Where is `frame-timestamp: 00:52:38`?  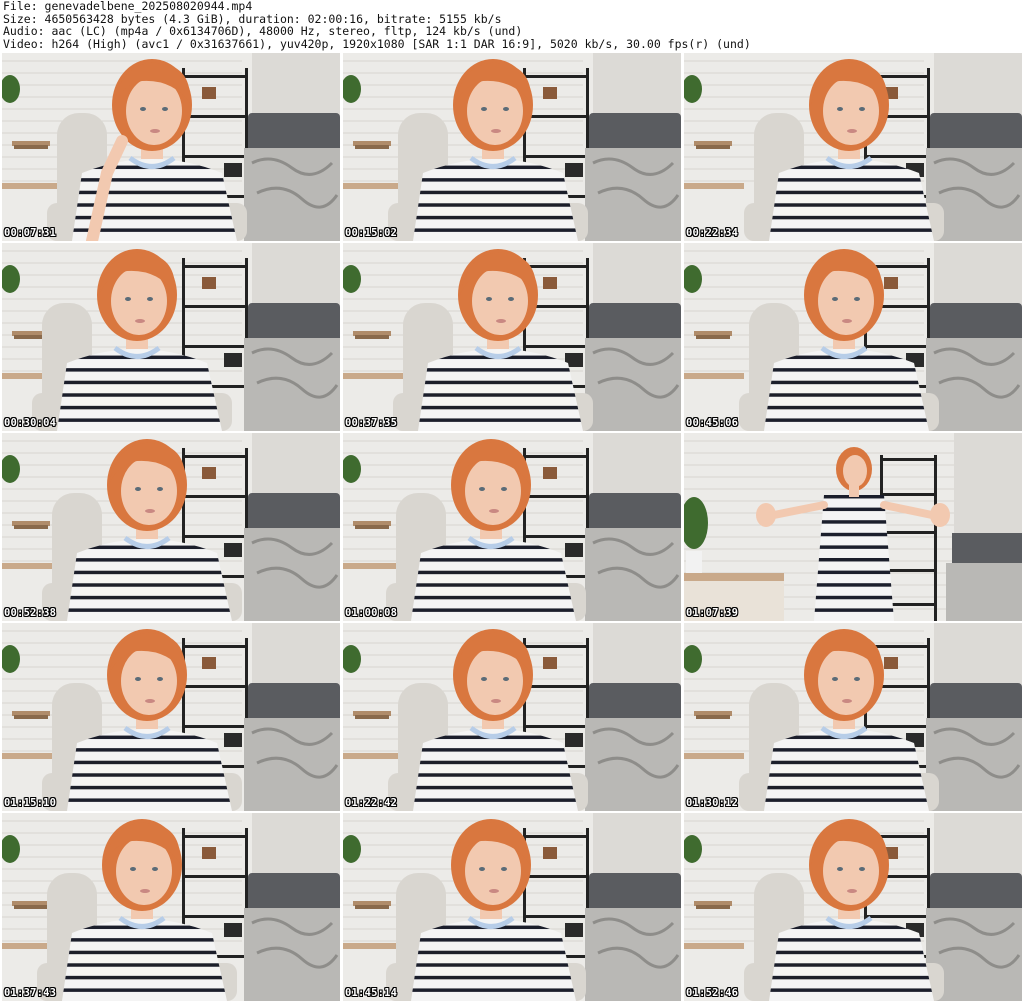
frame-timestamp: 00:52:38 is located at coordinates (30, 613).